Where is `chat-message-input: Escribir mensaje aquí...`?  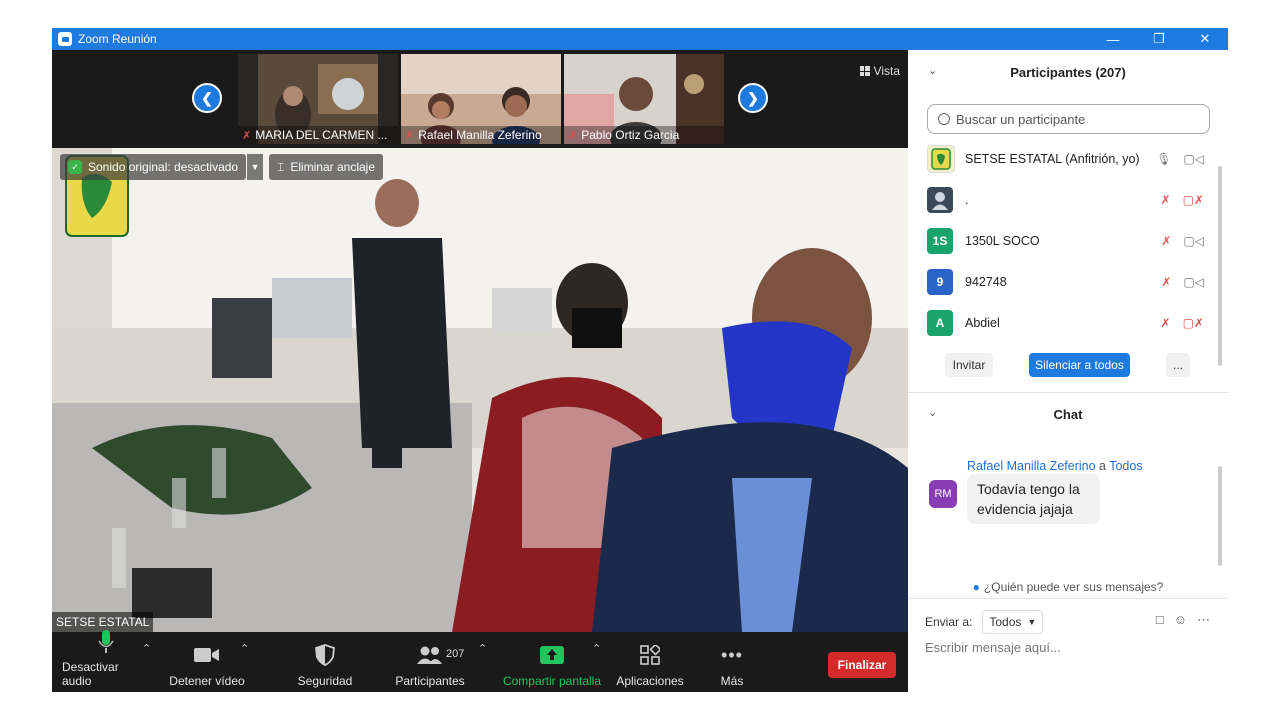 chat-message-input: Escribir mensaje aquí... is located at coordinates (993, 647).